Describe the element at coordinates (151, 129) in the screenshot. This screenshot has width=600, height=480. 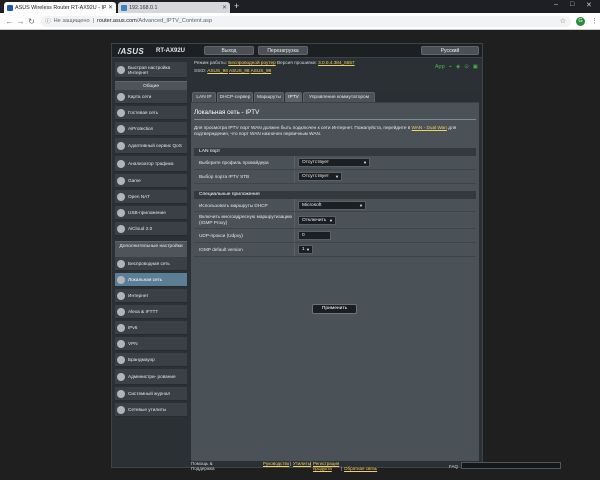
I see `sidebar-item-aiprotection: AiProtection` at that location.